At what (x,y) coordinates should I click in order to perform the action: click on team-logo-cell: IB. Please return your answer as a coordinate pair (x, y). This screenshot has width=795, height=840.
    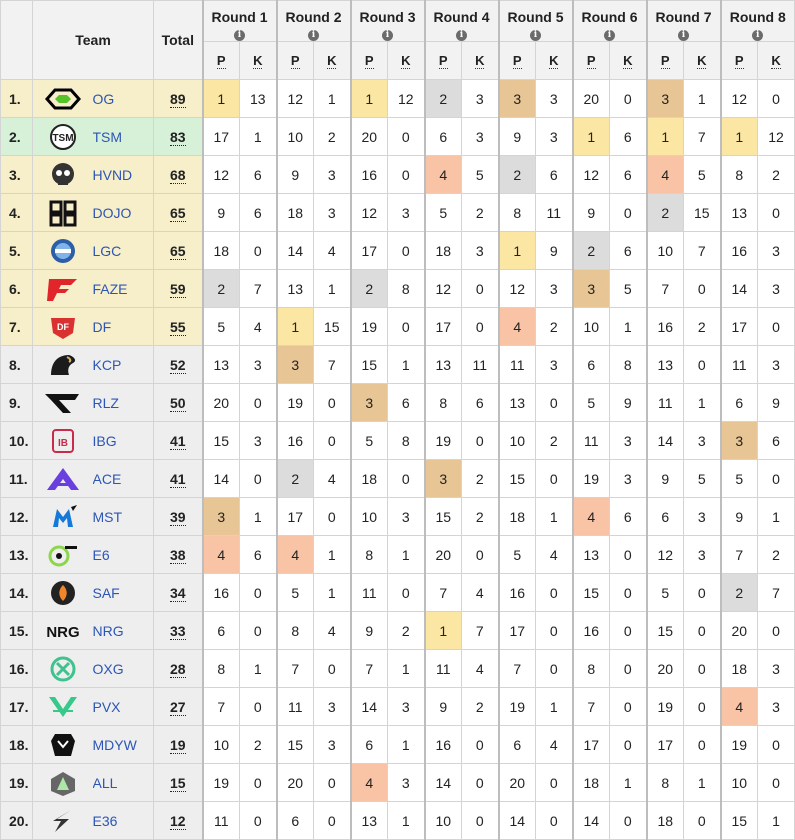
    Looking at the image, I should click on (62, 440).